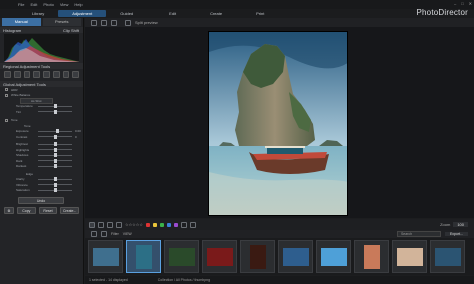 The height and width of the screenshot is (284, 474). I want to click on menu-bar: File Edit Photo View Help, so click(237, 4).